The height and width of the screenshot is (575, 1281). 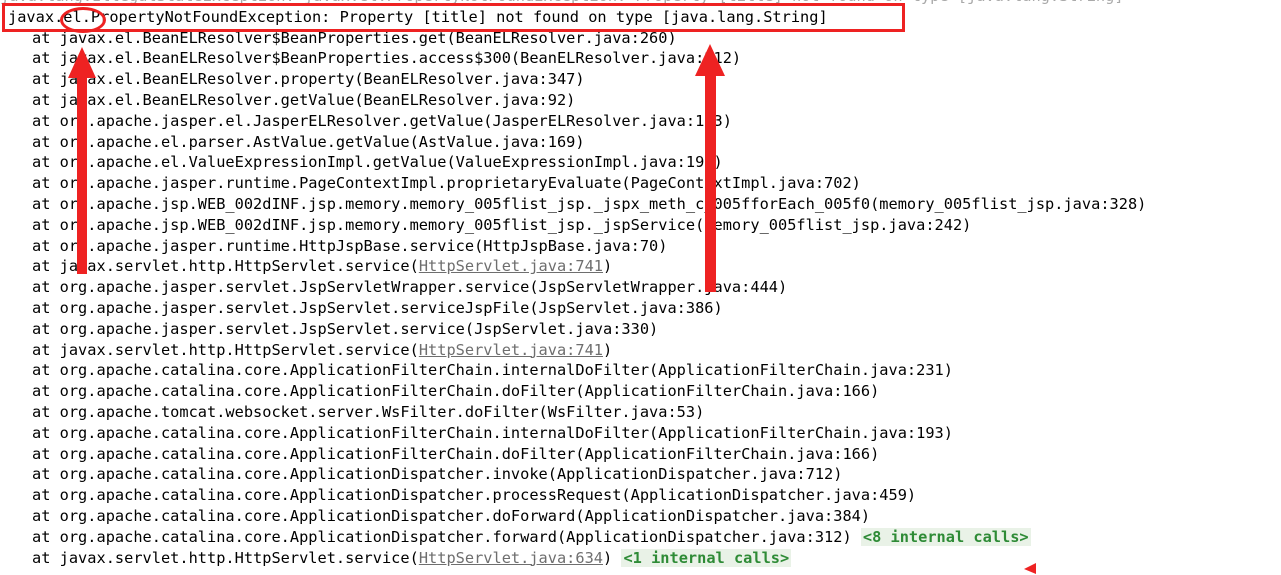 I want to click on internal-calls-badge: <8 internal calls>, so click(x=945, y=536).